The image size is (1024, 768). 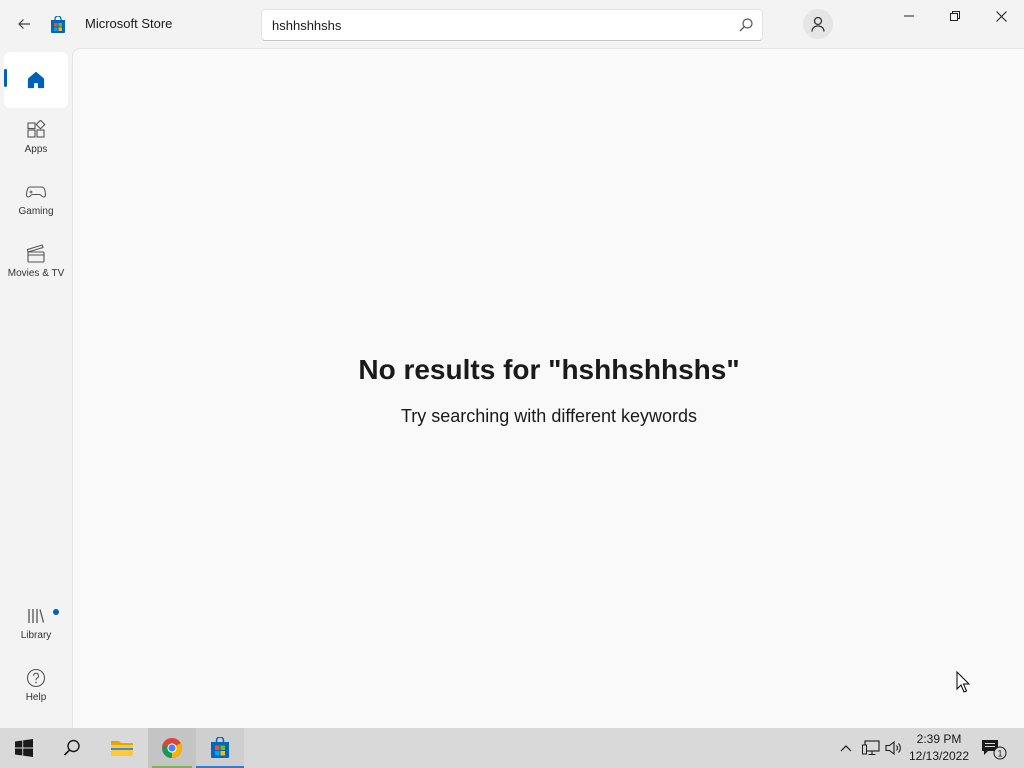 What do you see at coordinates (36, 192) in the screenshot?
I see `gamepad-icon` at bounding box center [36, 192].